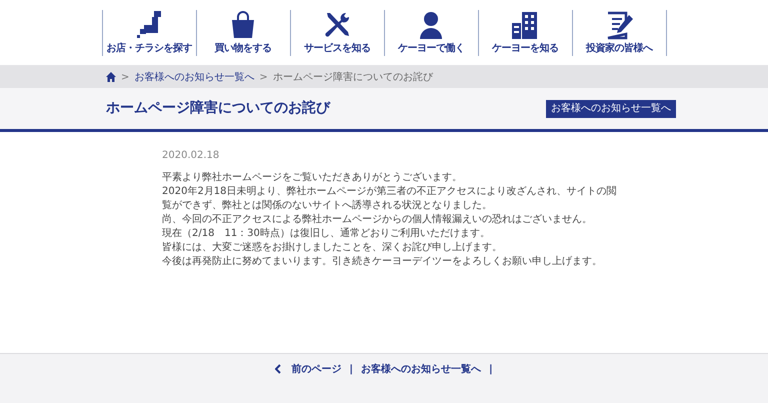 The width and height of the screenshot is (768, 403). Describe the element at coordinates (194, 77) in the screenshot. I see `breadcrumb-link: お客様へのお知らせ一覧へ` at that location.